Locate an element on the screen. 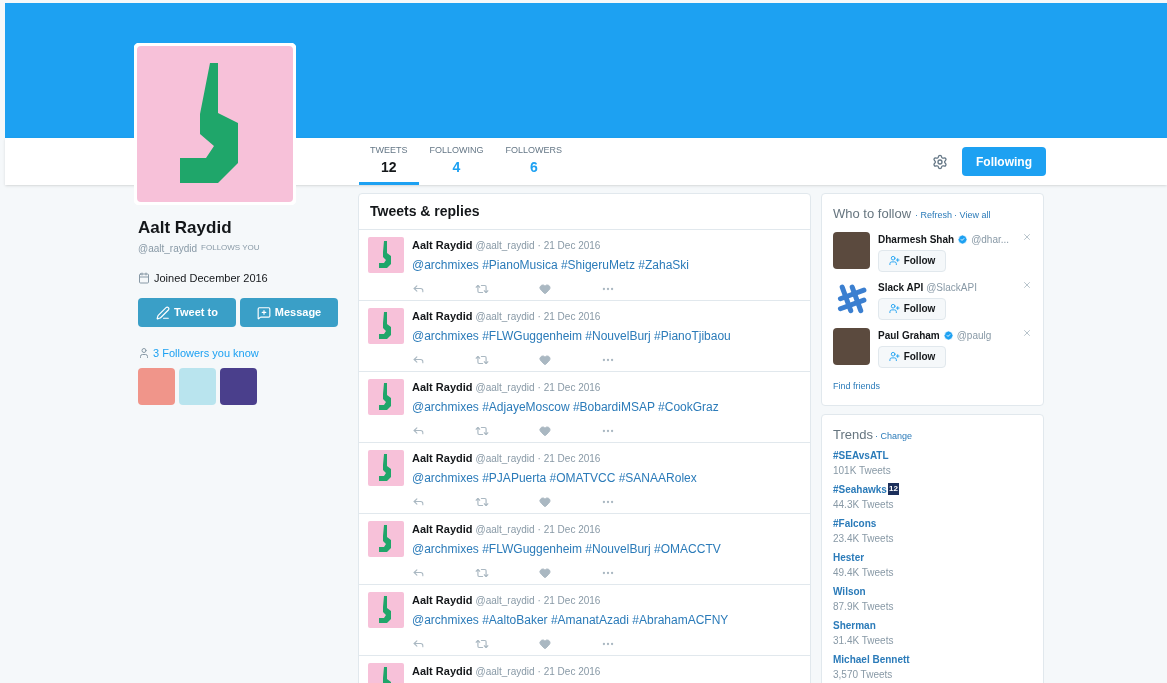  tweet: Aalt Raydid @aalt_raydid · 21 Dec 2016 @archmixes #PianoMusica #ShigeruMetz #ZahaSki is located at coordinates (584, 265).